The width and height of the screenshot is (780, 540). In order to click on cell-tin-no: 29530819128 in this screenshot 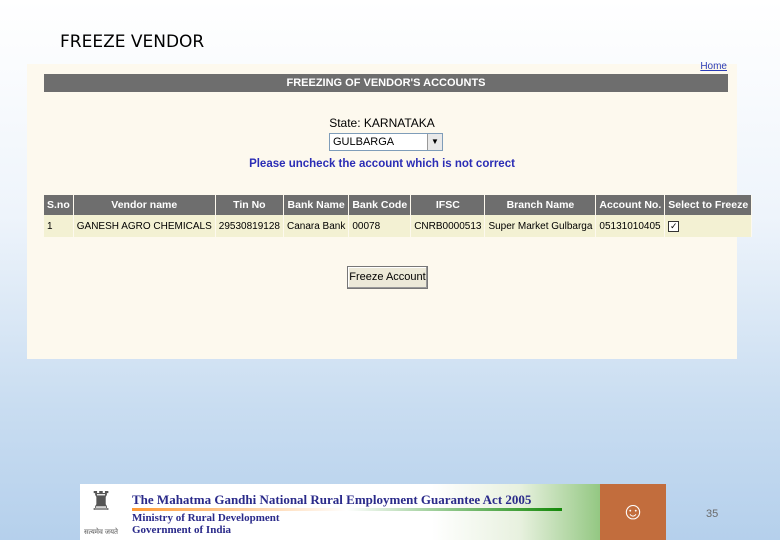, I will do `click(249, 226)`.